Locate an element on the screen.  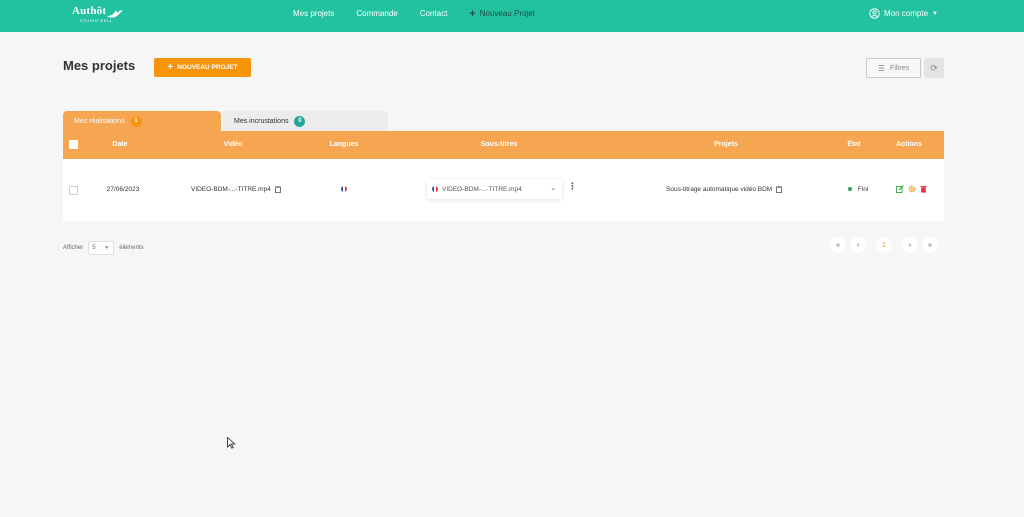
nav-order: Commande is located at coordinates (376, 13).